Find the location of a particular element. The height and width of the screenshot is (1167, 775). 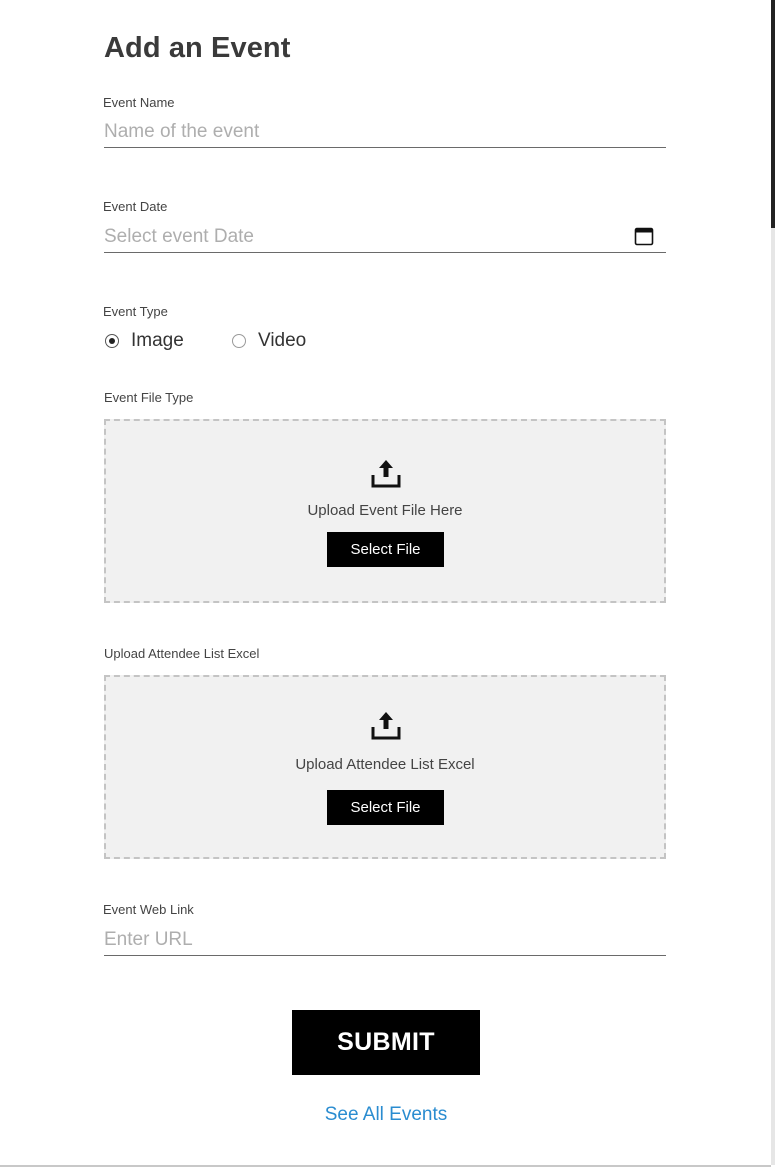

radio-image-indicator is located at coordinates (112, 341).